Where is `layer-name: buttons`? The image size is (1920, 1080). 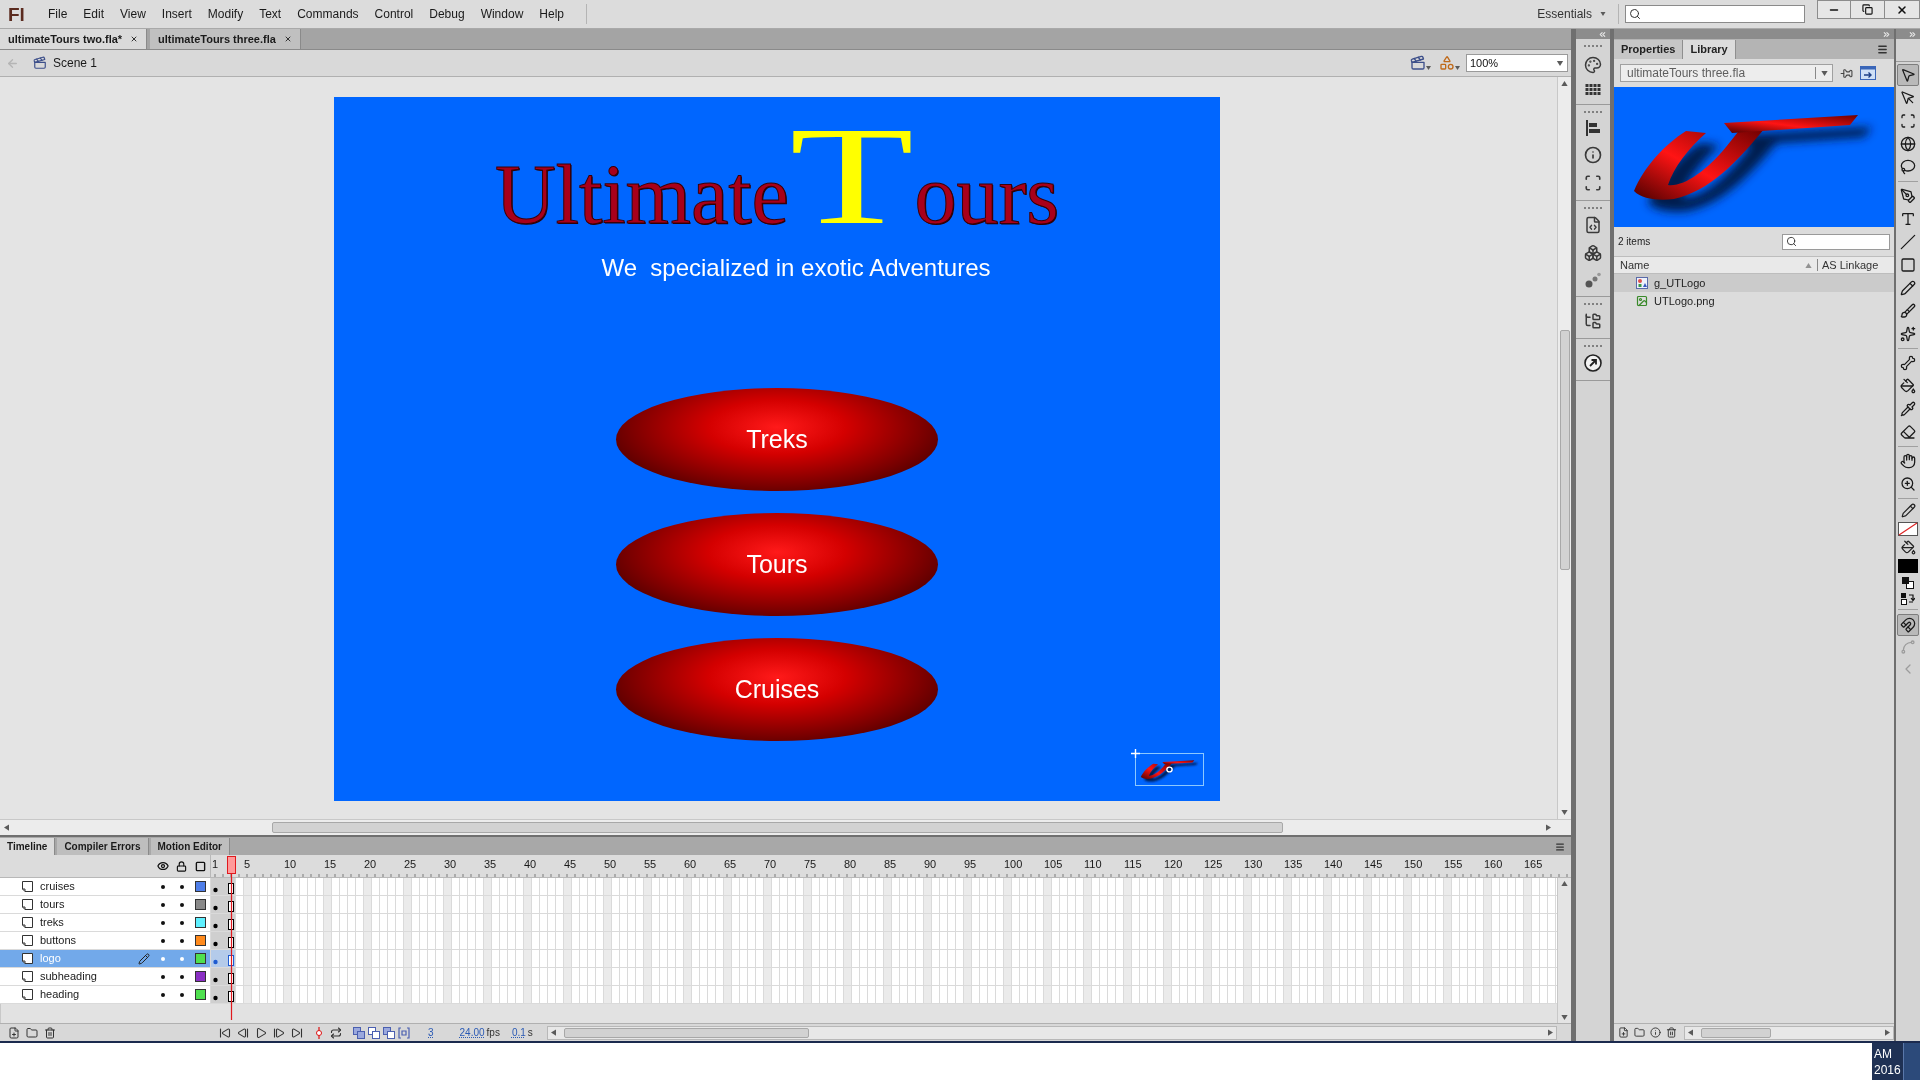
layer-name: buttons is located at coordinates (88, 940).